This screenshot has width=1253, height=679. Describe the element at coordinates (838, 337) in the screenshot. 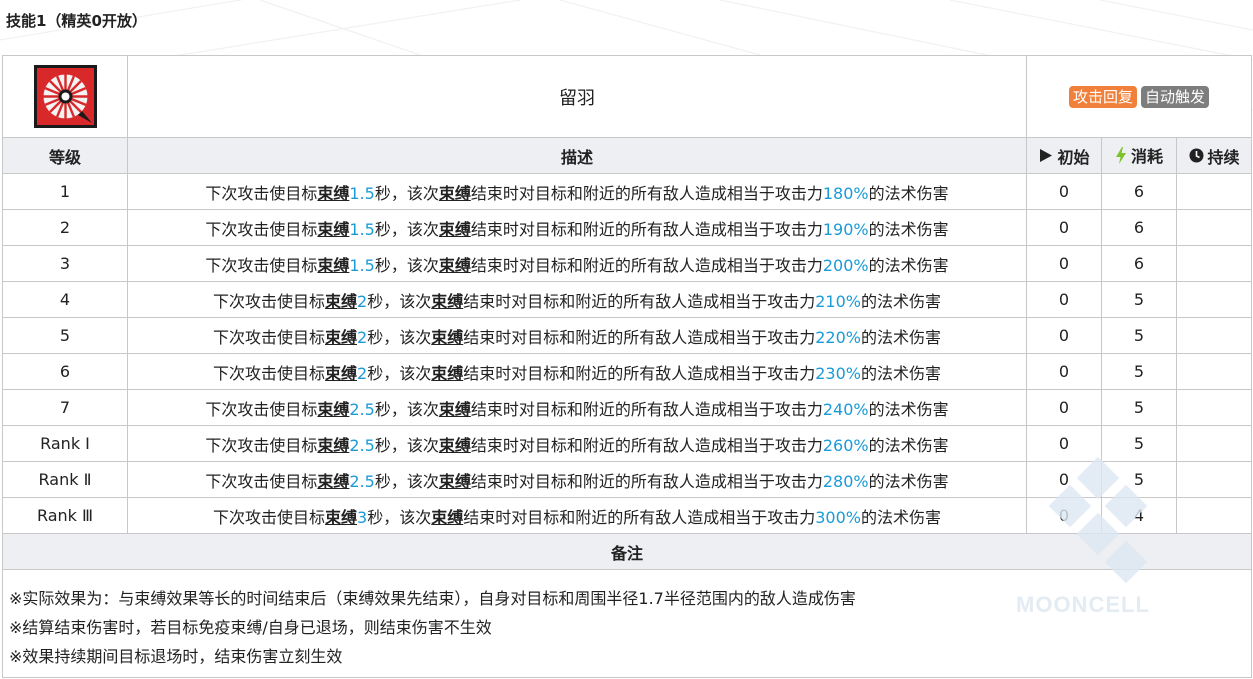

I see `damage-percent: 220%` at that location.